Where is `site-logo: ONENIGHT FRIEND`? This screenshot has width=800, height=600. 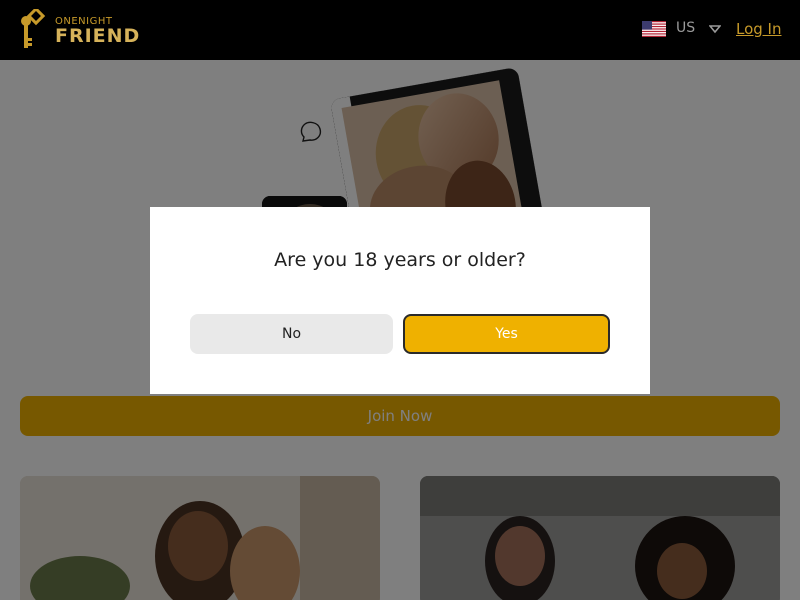 site-logo: ONENIGHT FRIEND is located at coordinates (78, 30).